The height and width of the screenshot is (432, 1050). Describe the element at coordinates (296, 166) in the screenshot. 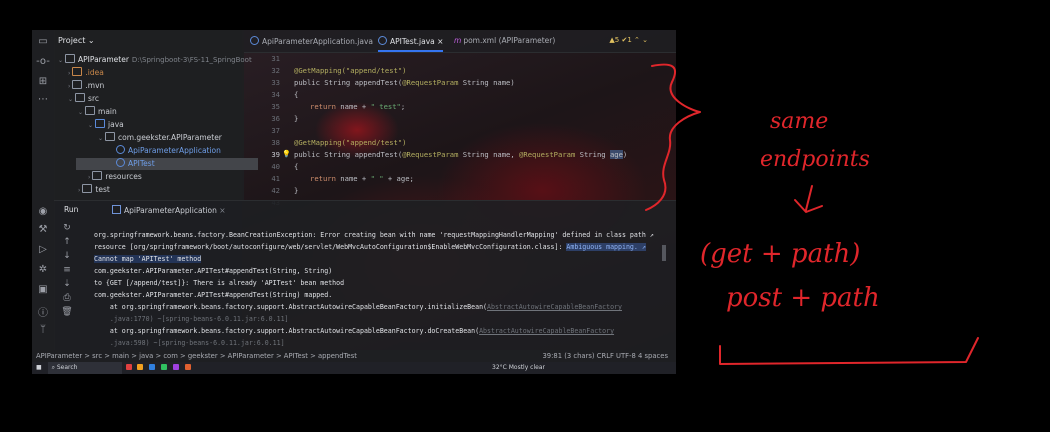

I see `code-line-40: {` at that location.